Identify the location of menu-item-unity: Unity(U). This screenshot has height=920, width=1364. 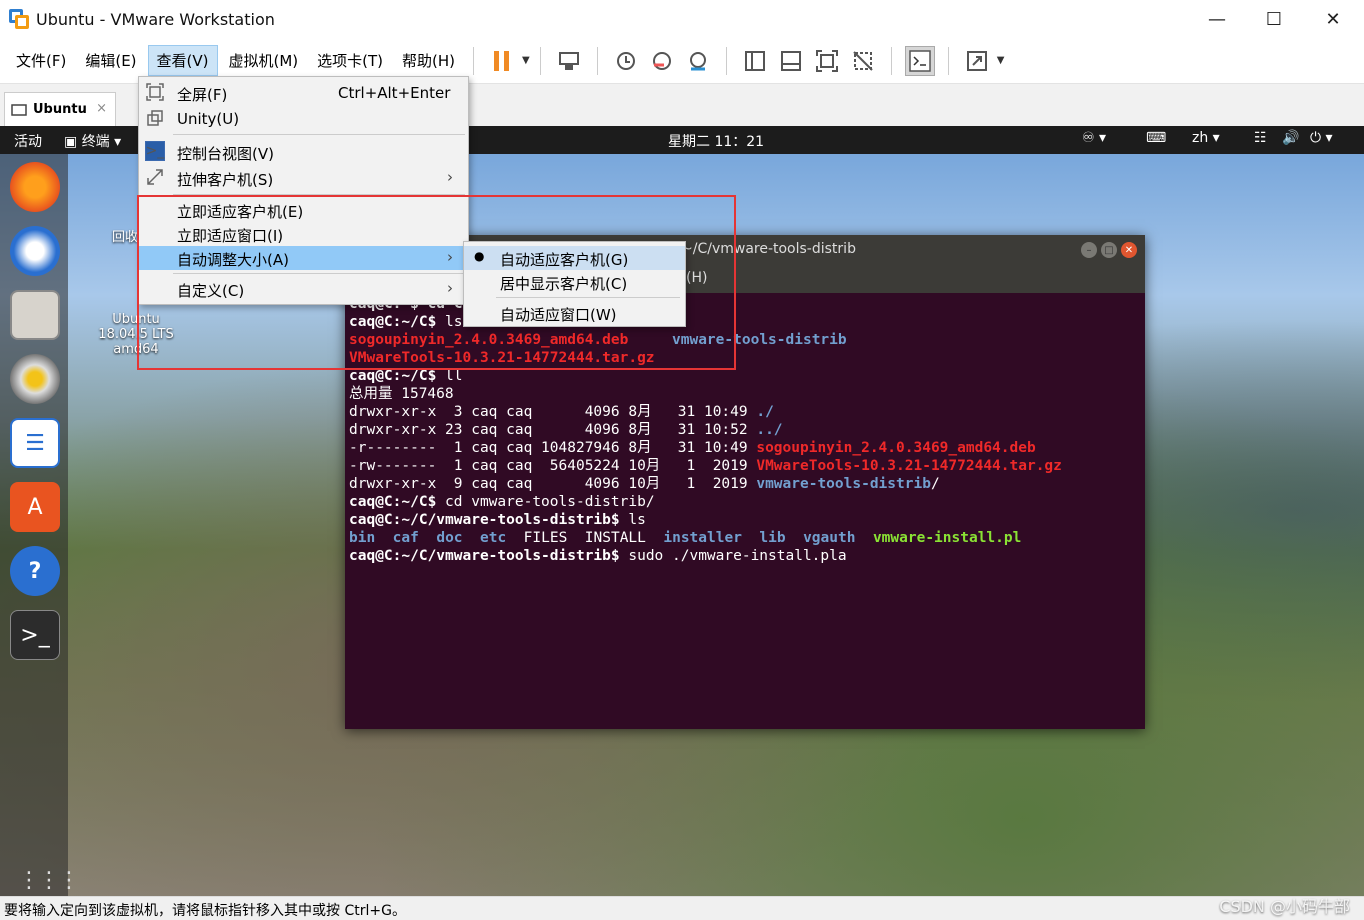
(303, 119).